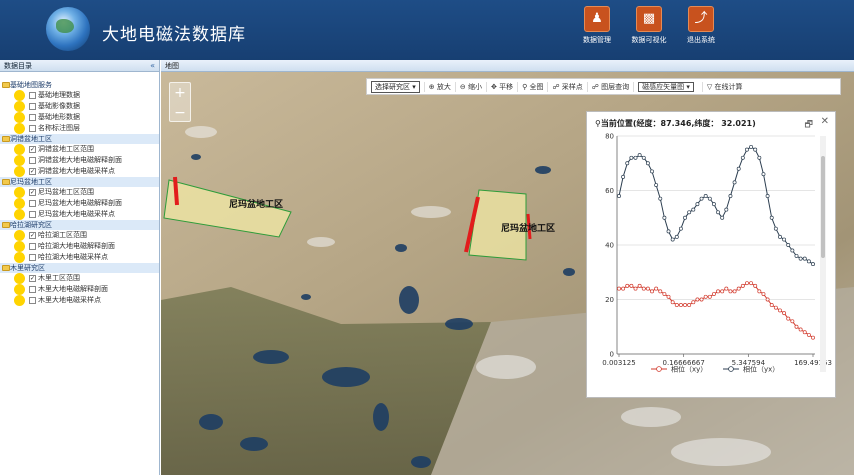  I want to click on data-management-button: ♟ 数据管理, so click(597, 25).